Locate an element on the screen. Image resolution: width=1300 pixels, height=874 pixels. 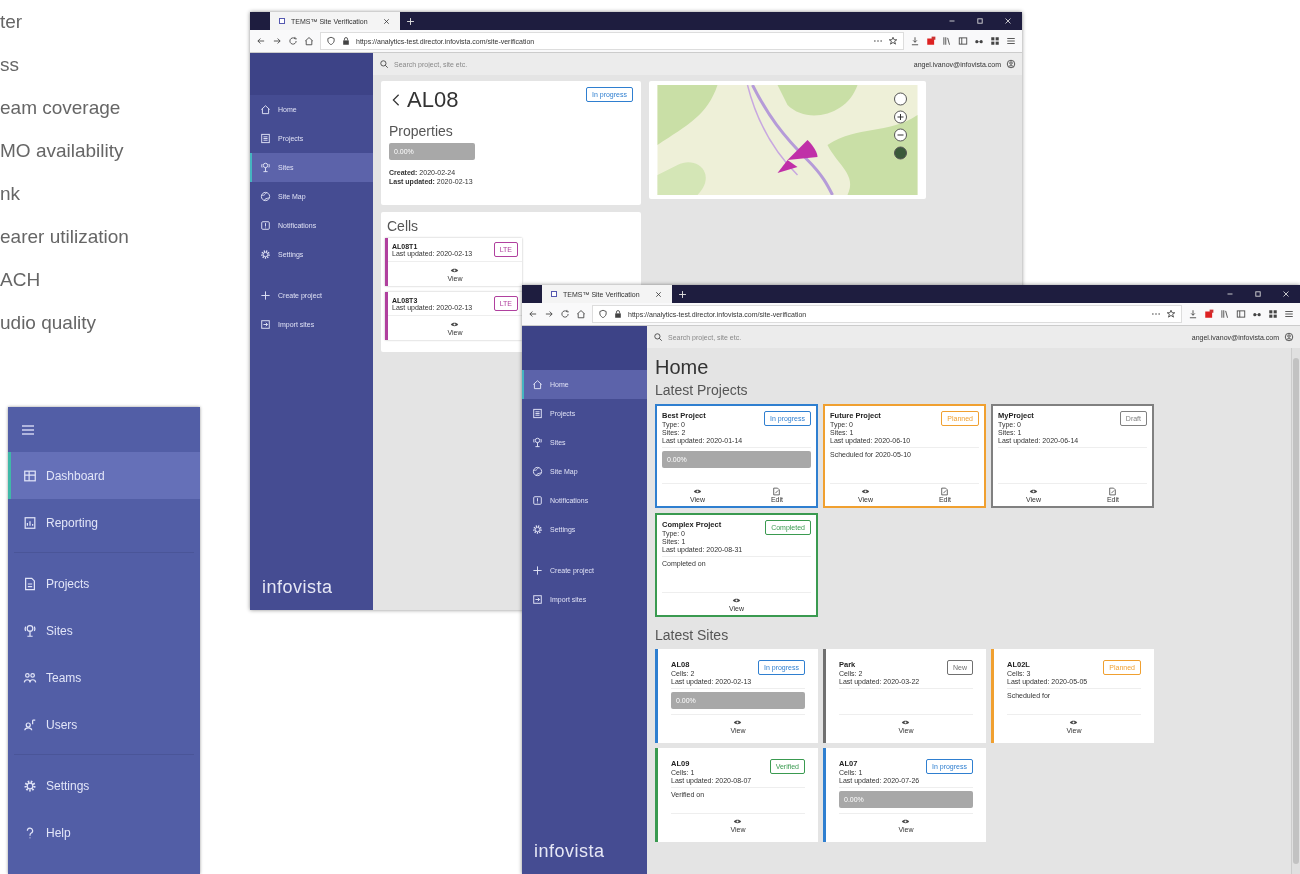
page-title: Home is located at coordinates (682, 367).